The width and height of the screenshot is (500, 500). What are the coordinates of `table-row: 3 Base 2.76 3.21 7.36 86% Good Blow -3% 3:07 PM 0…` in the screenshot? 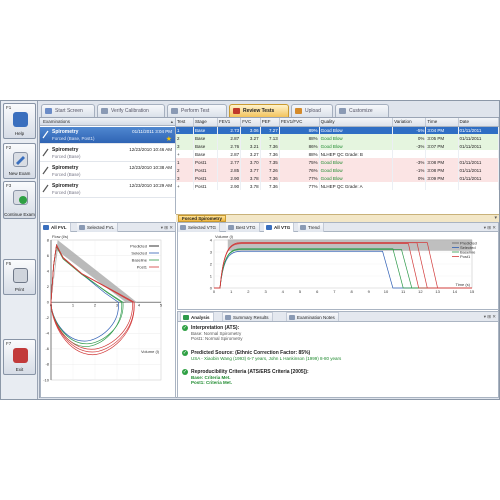 It's located at (337, 146).